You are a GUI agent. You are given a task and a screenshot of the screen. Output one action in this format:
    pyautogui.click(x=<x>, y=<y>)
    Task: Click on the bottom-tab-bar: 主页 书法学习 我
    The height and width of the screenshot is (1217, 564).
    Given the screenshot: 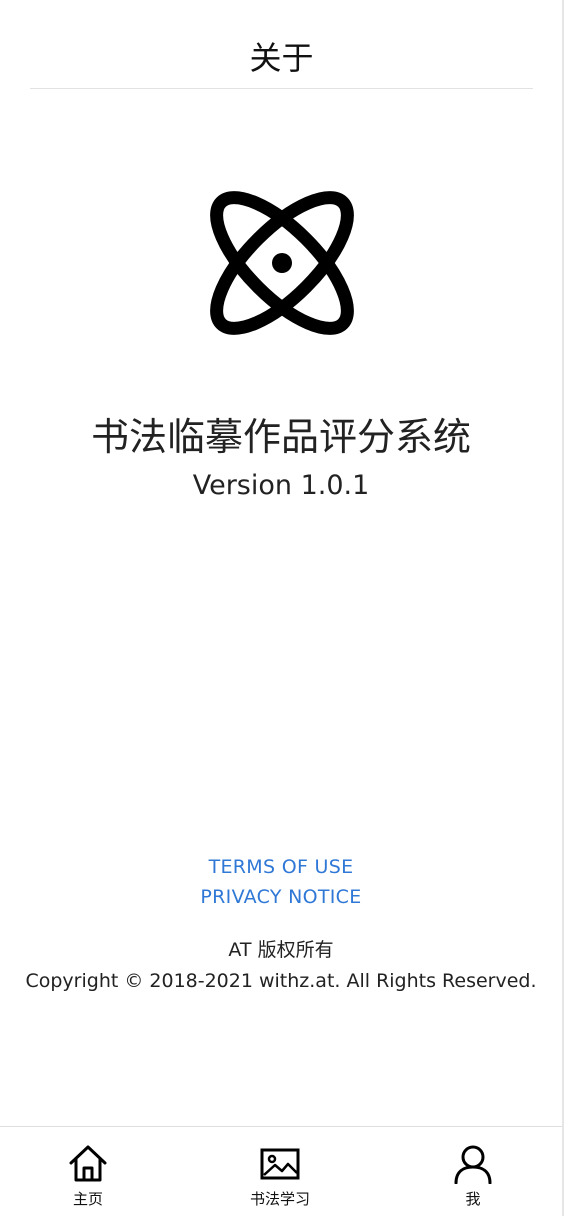 What is the action you would take?
    pyautogui.click(x=281, y=1171)
    